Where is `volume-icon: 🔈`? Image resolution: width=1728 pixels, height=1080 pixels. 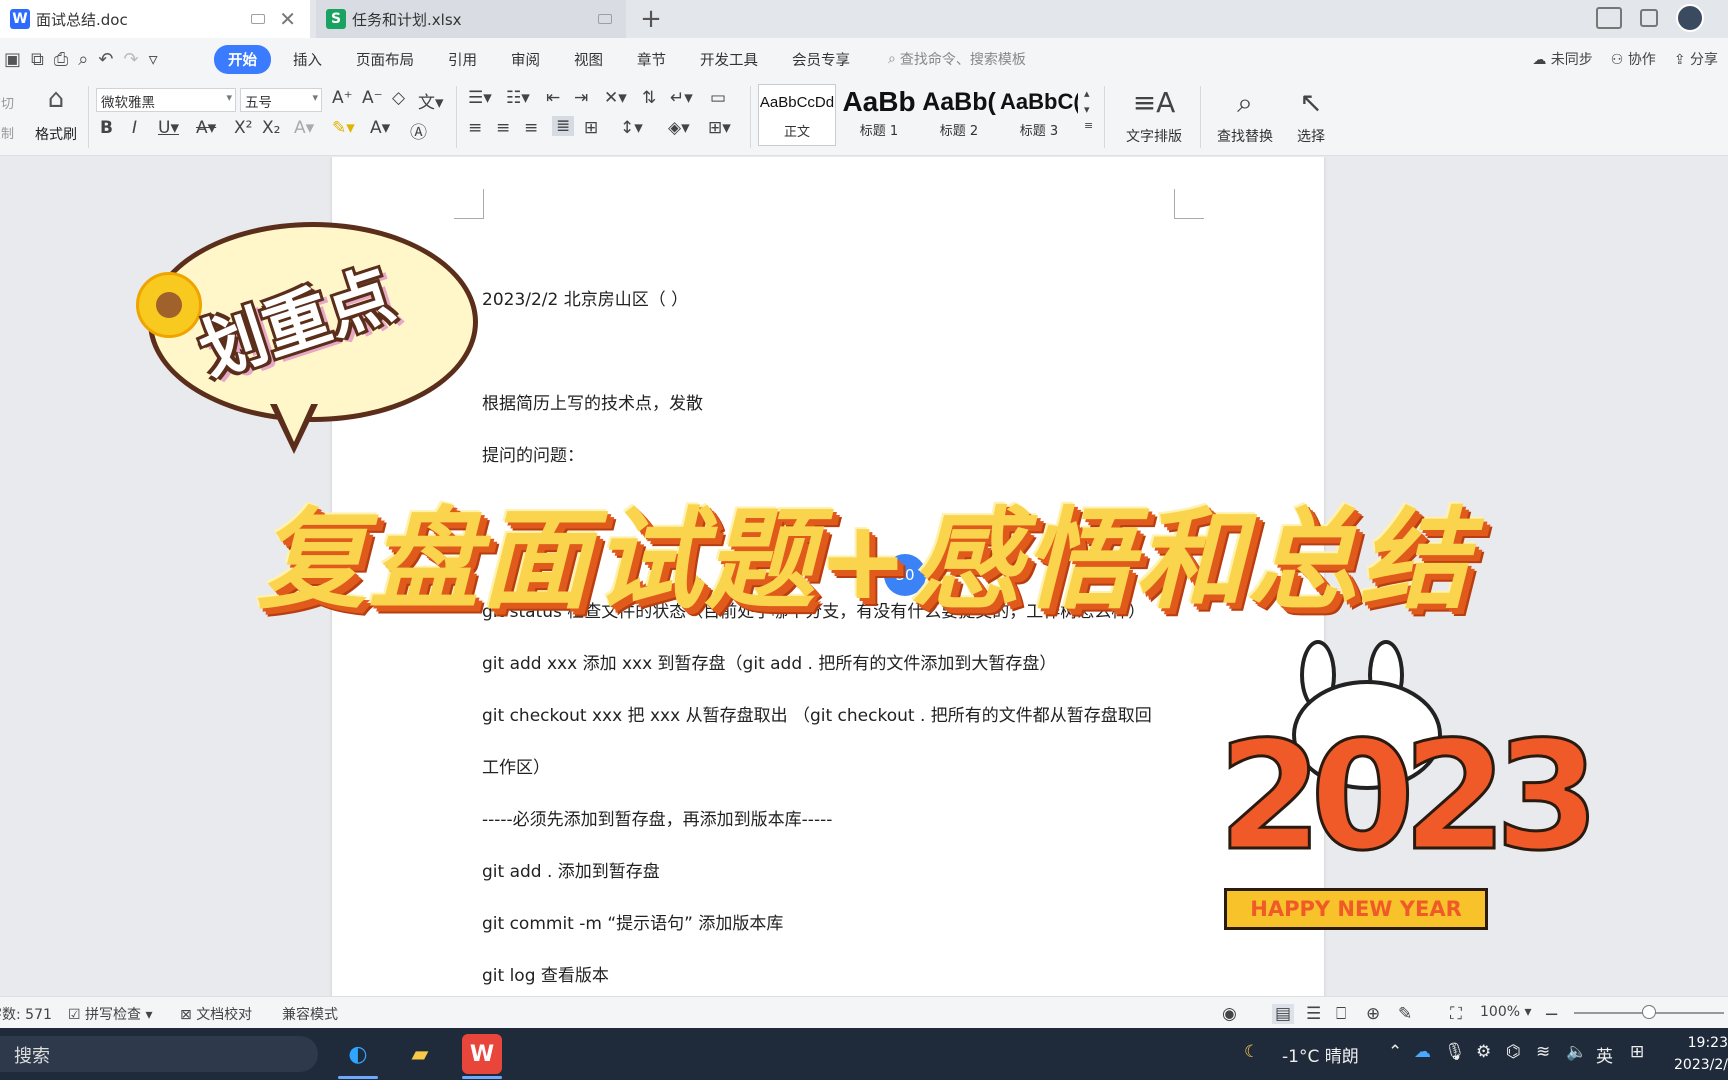 volume-icon: 🔈 is located at coordinates (1576, 1052).